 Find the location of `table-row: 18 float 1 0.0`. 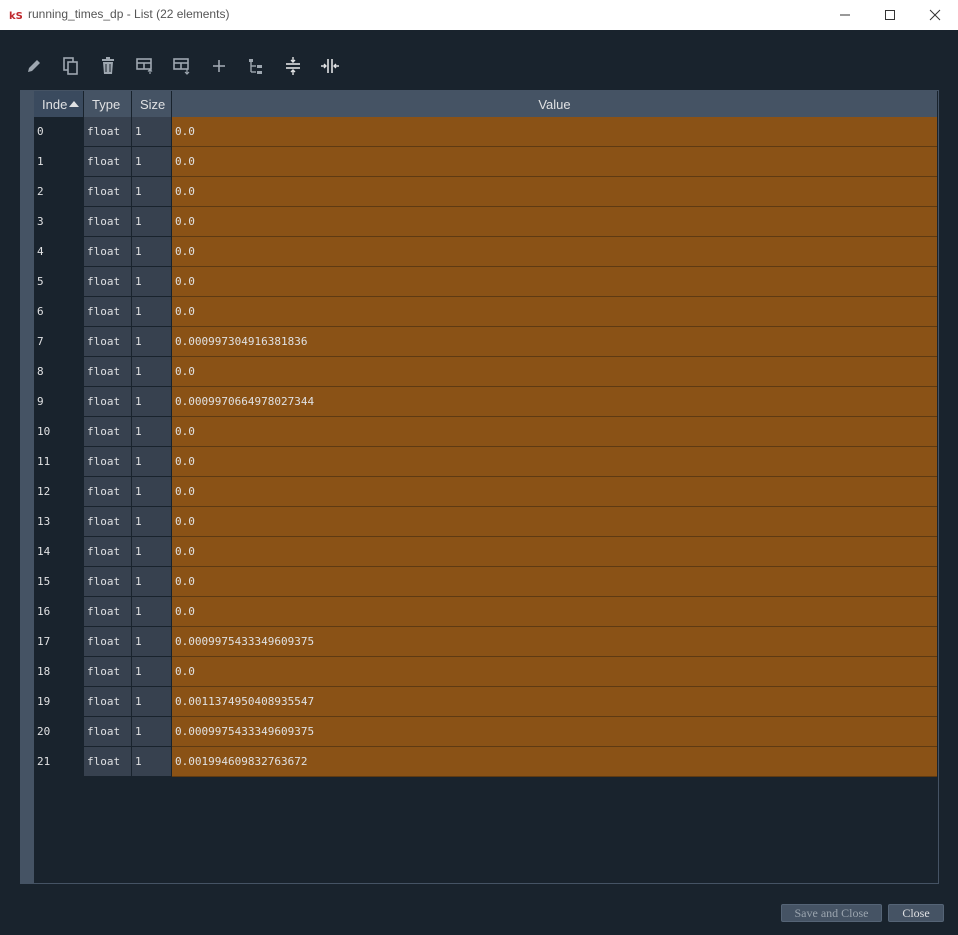

table-row: 18 float 1 0.0 is located at coordinates (479, 672).